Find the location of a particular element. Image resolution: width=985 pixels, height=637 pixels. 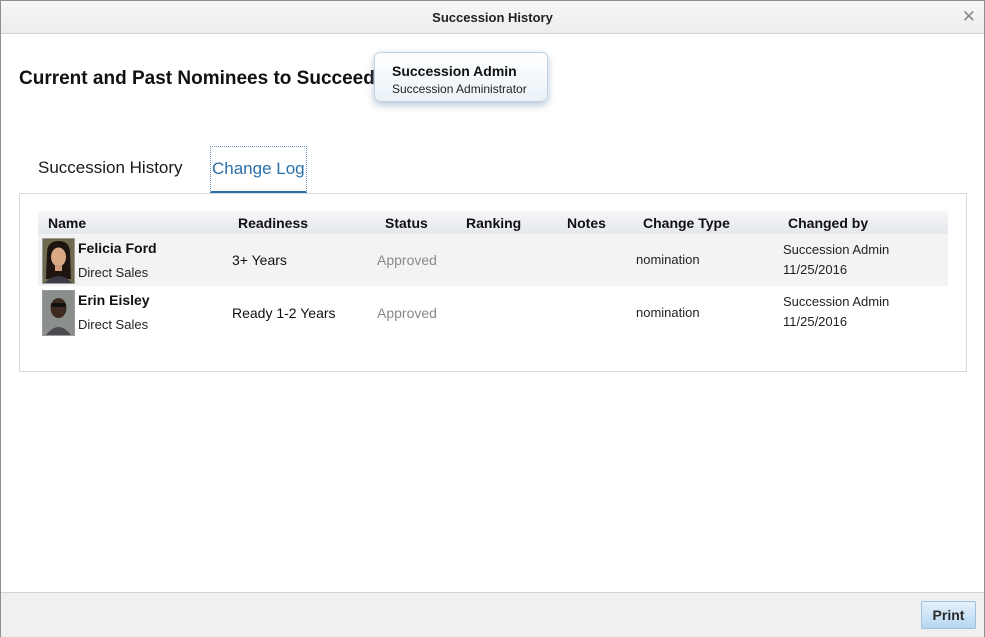

readiness-value: Ready 1-2 Years is located at coordinates (284, 313).